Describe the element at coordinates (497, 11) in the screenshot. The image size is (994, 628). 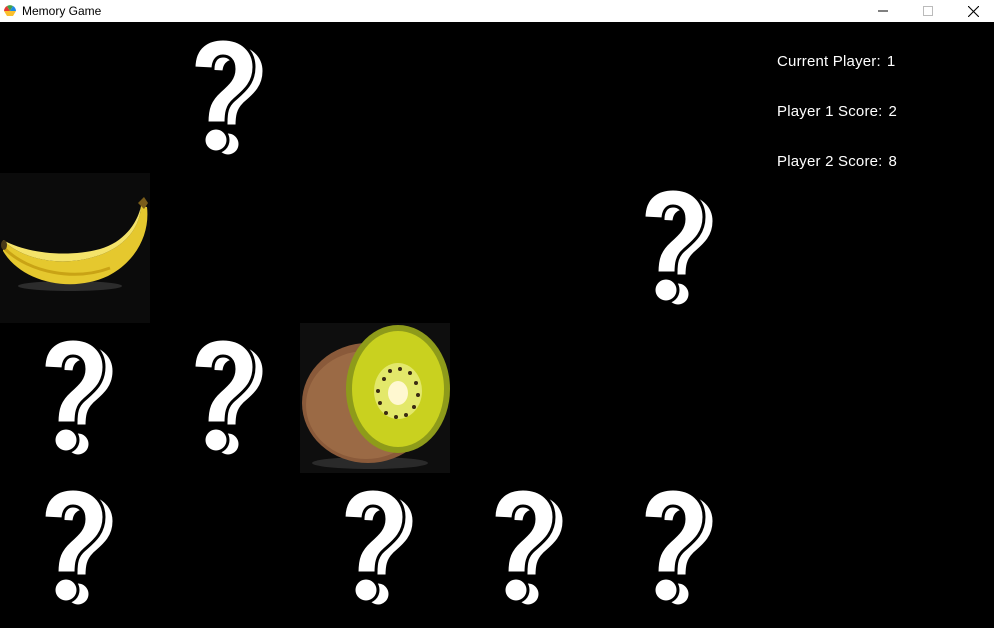
I see `title-bar: Memory Game` at that location.